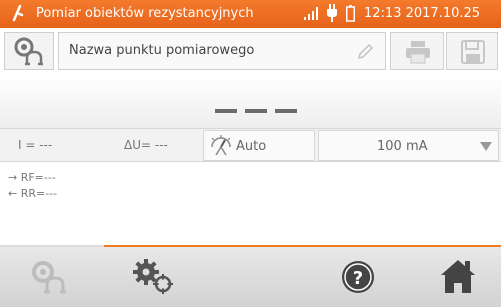  I want to click on settings-icon, so click(153, 276).